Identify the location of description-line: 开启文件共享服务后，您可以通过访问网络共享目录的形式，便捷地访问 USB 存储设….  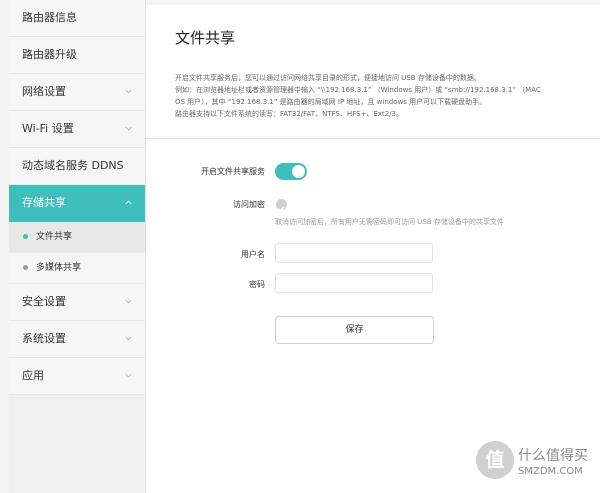
(328, 78).